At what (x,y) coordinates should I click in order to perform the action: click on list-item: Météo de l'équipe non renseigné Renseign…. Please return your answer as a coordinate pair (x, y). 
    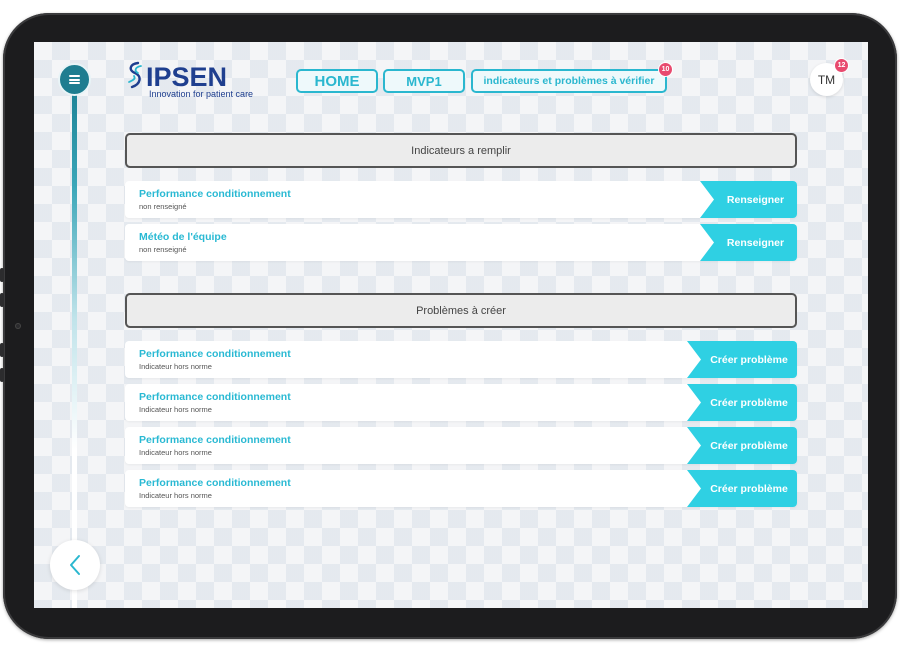
    Looking at the image, I should click on (461, 242).